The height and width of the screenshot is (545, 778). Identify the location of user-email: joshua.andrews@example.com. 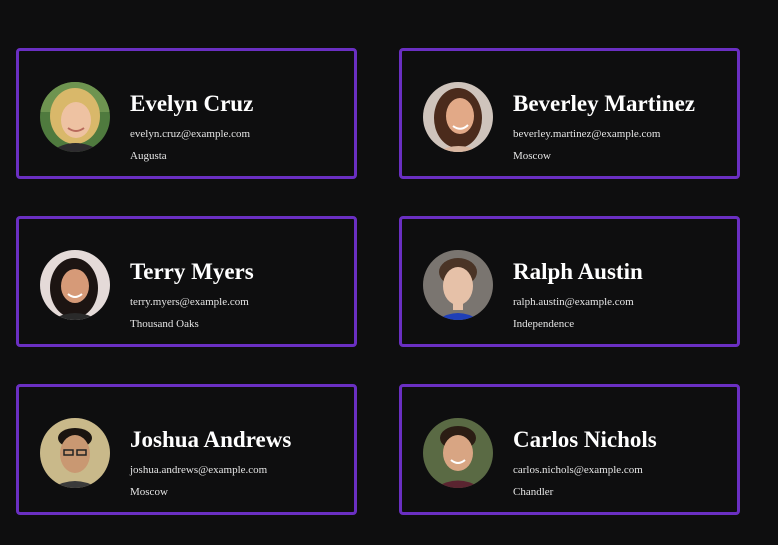
(199, 470).